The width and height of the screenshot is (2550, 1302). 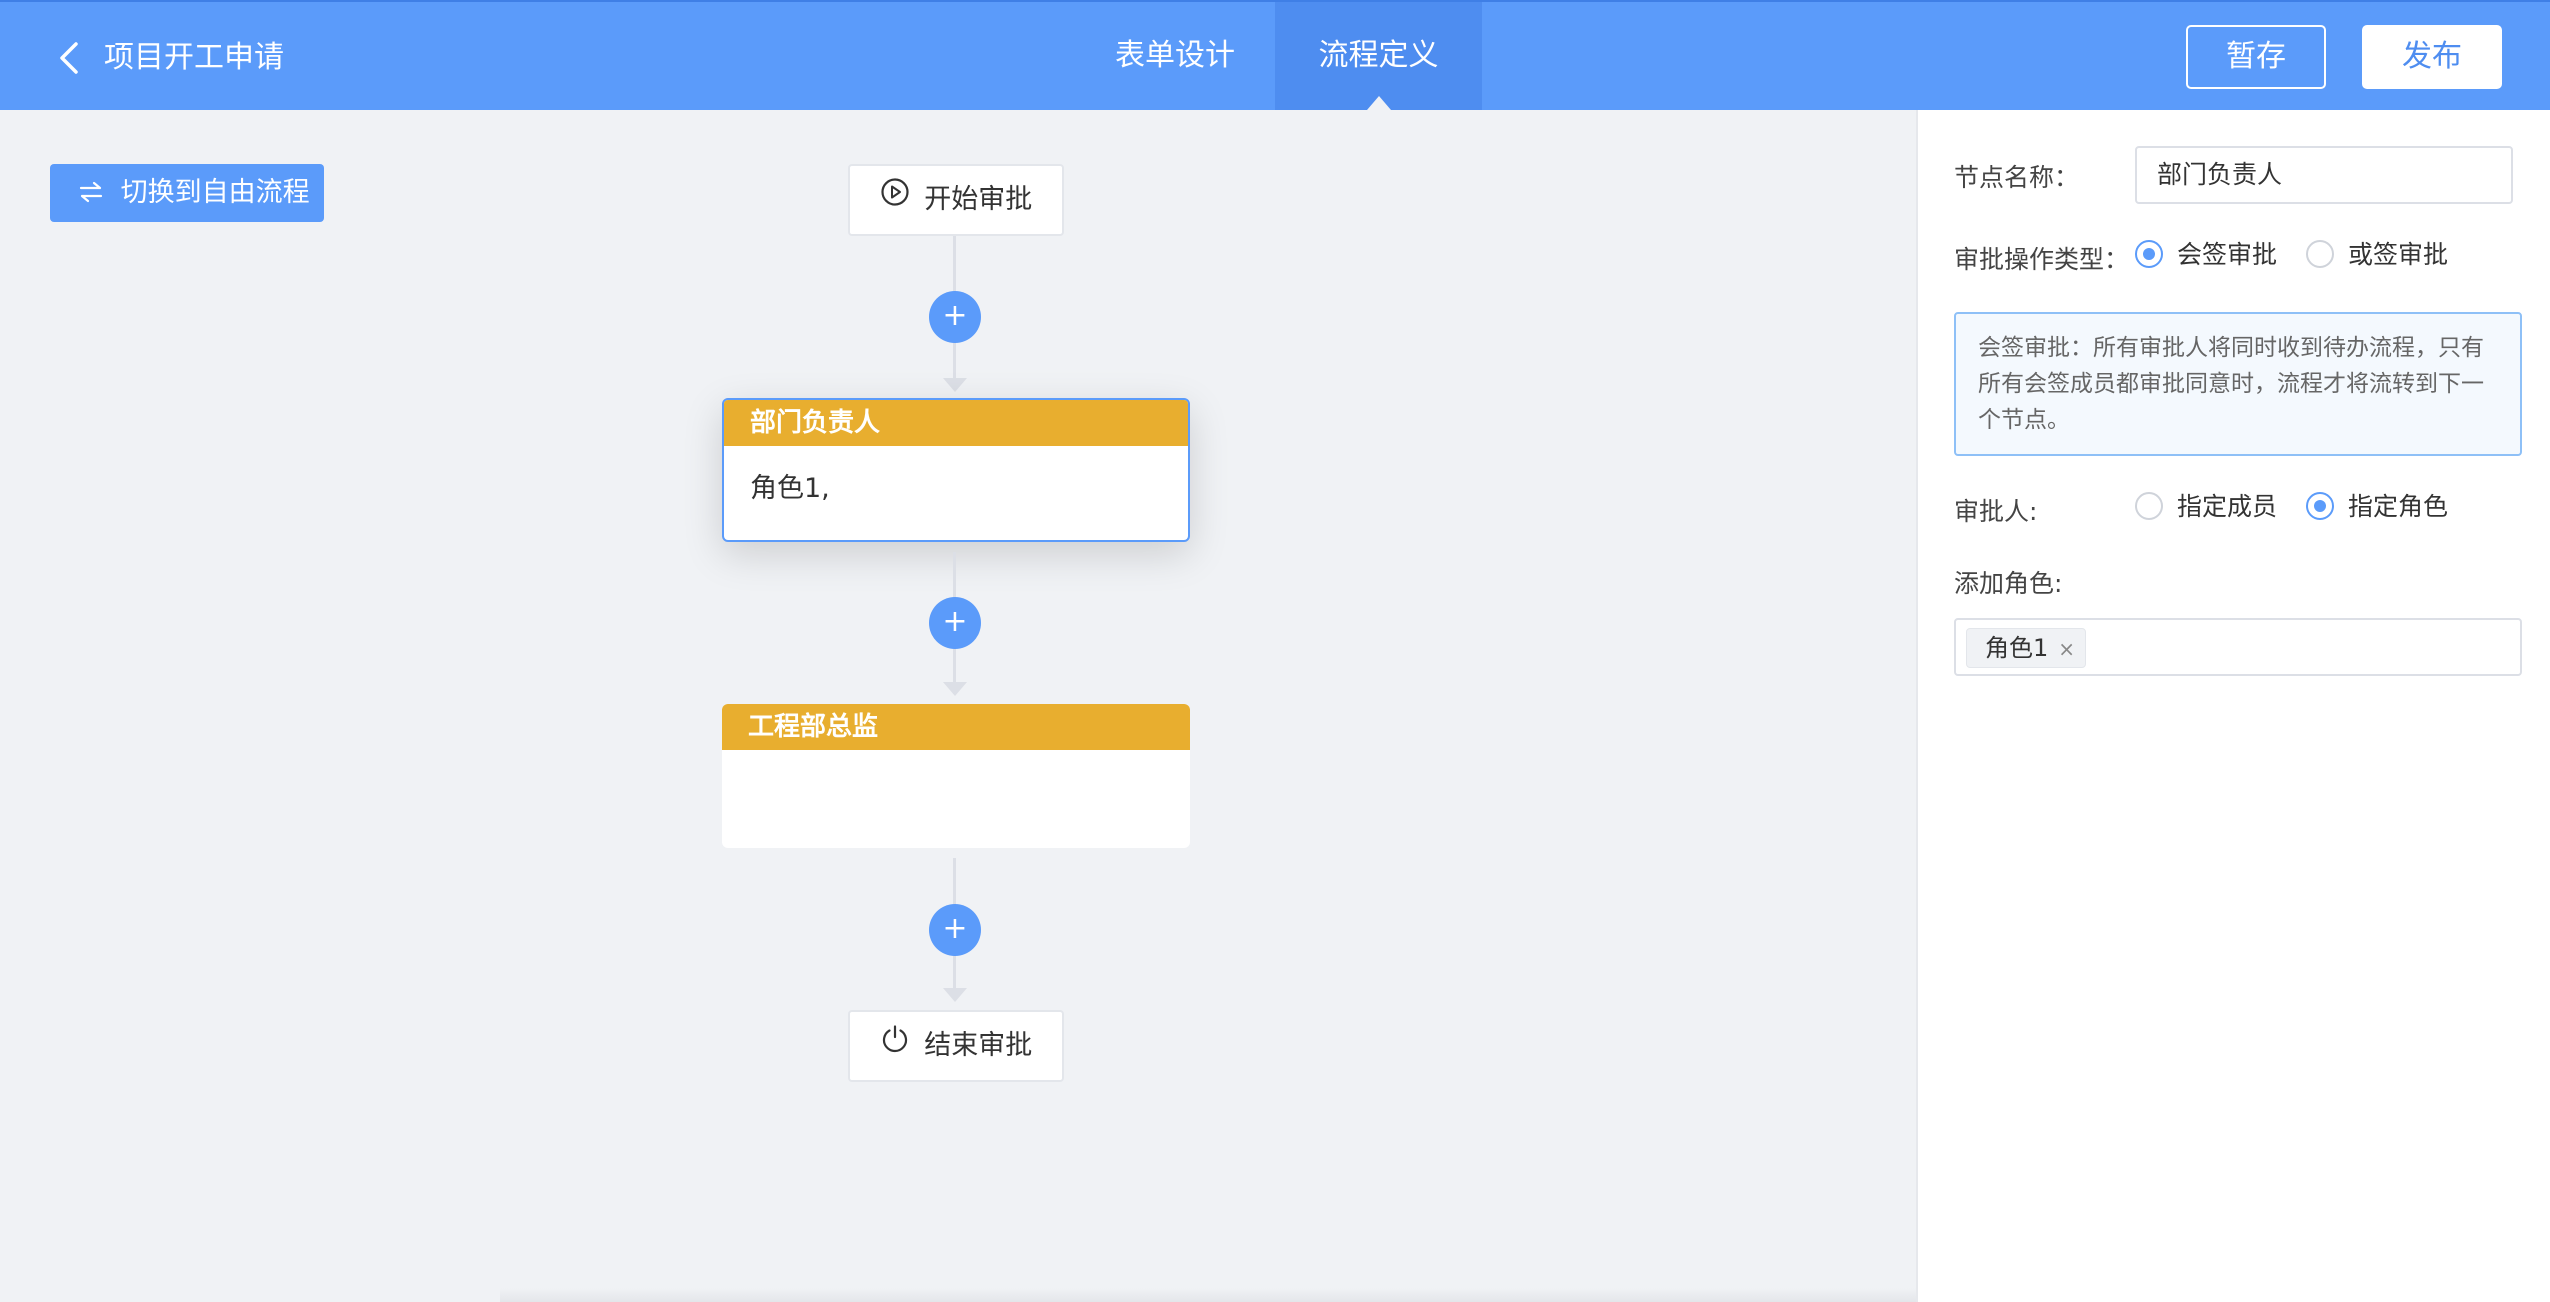 What do you see at coordinates (956, 423) in the screenshot?
I see `approval-node-title: 部门负责人` at bounding box center [956, 423].